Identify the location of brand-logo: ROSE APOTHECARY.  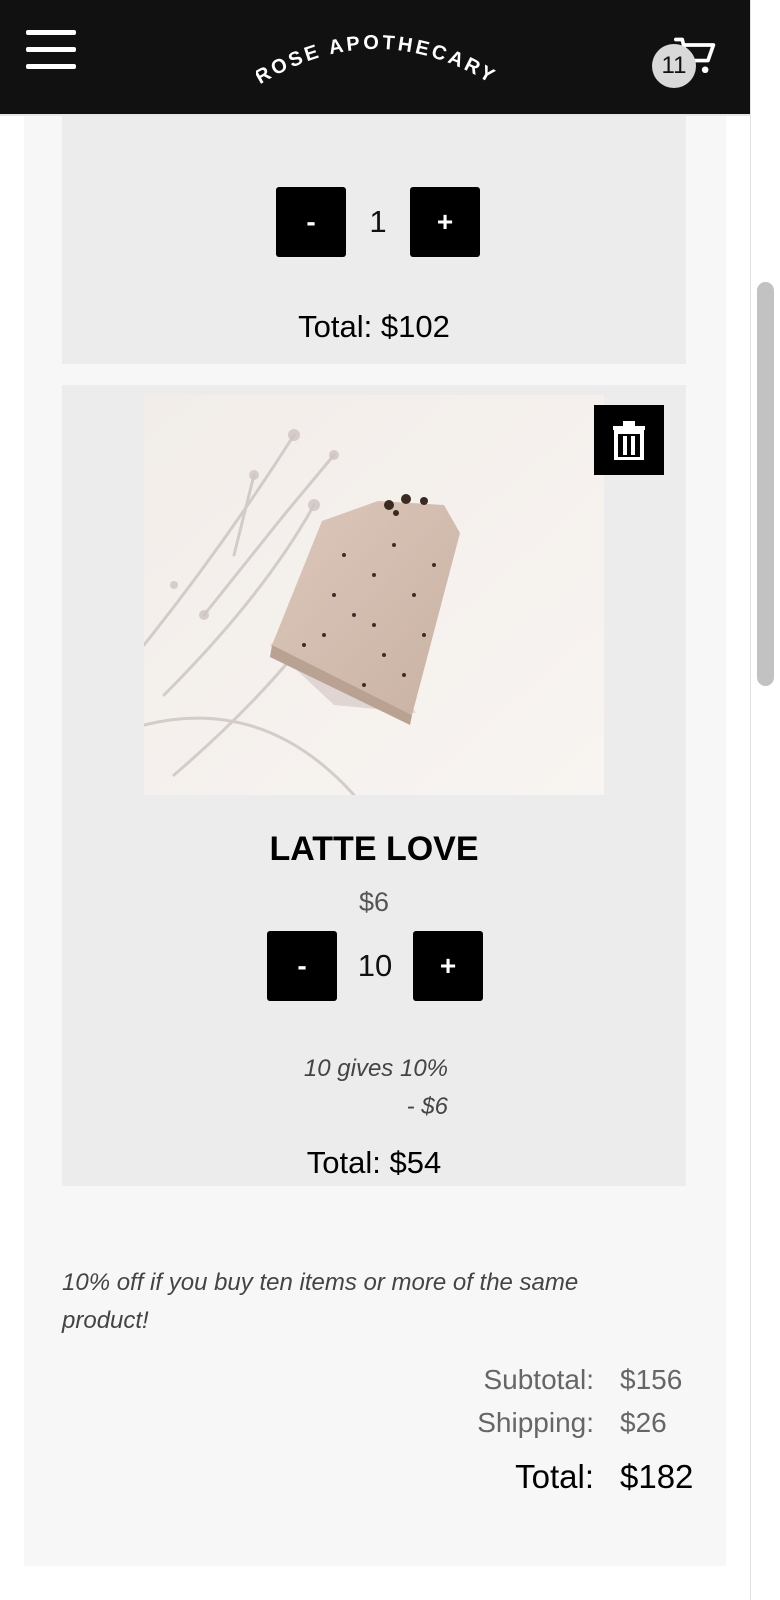
(374, 59).